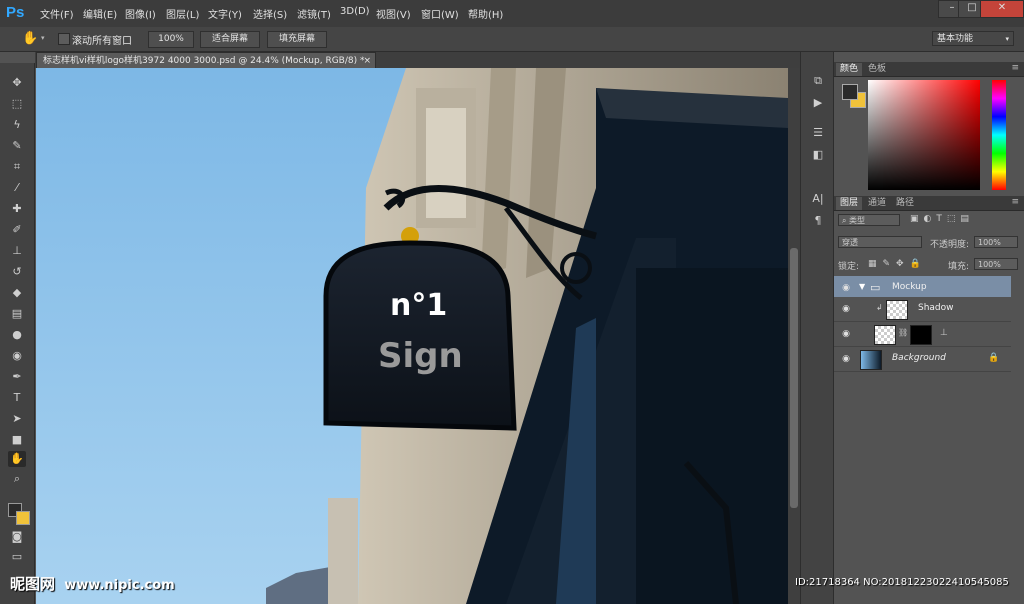 The height and width of the screenshot is (604, 1024). I want to click on menu-image: 图像(I), so click(140, 13).